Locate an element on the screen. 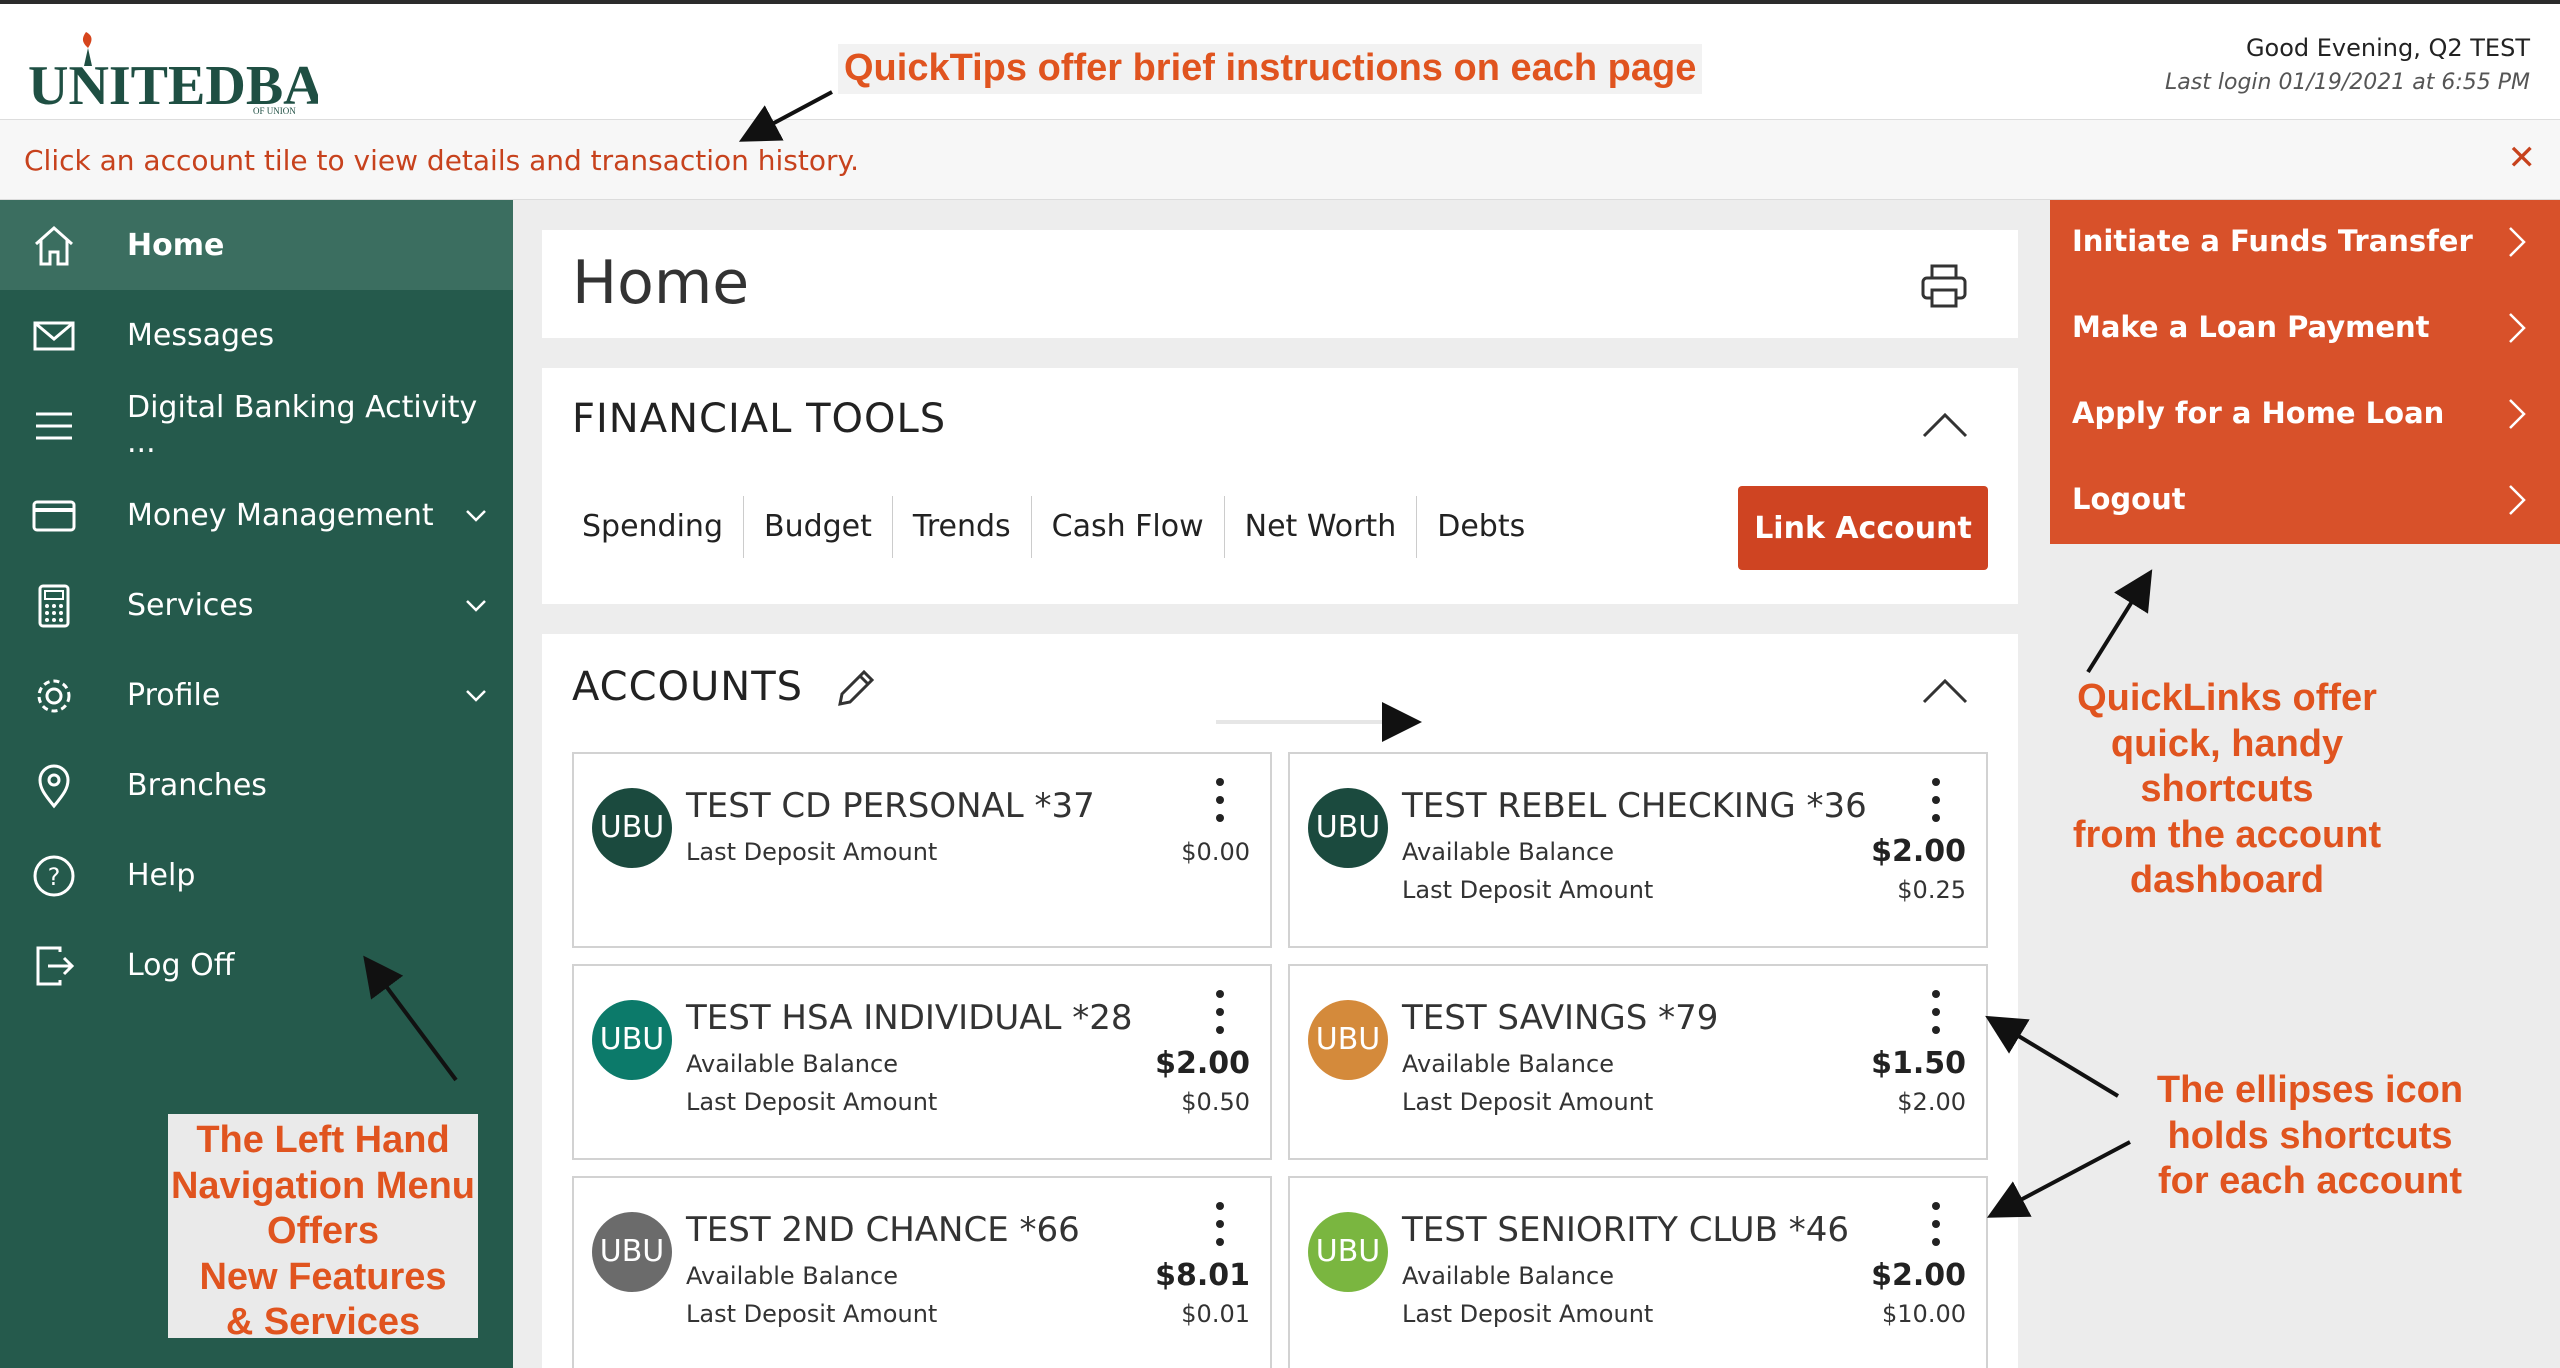 This screenshot has height=1368, width=2560. page-title: Home is located at coordinates (661, 283).